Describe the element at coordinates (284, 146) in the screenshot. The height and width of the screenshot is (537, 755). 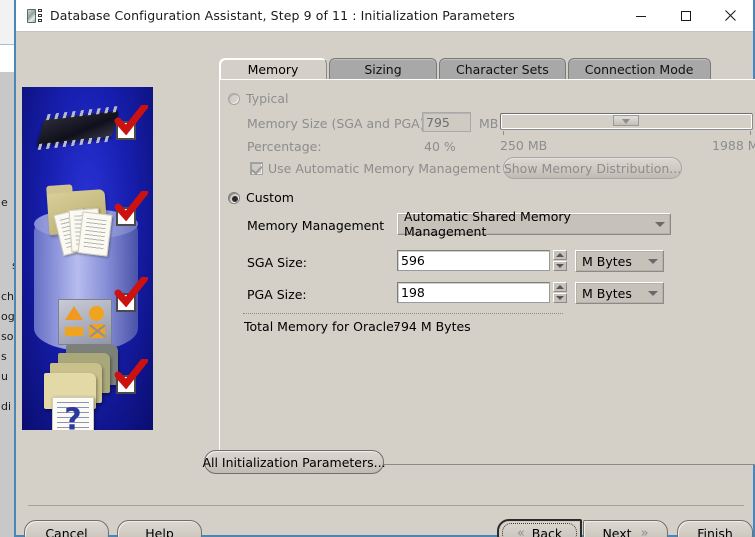
I see `percentage-label: Percentage:` at that location.